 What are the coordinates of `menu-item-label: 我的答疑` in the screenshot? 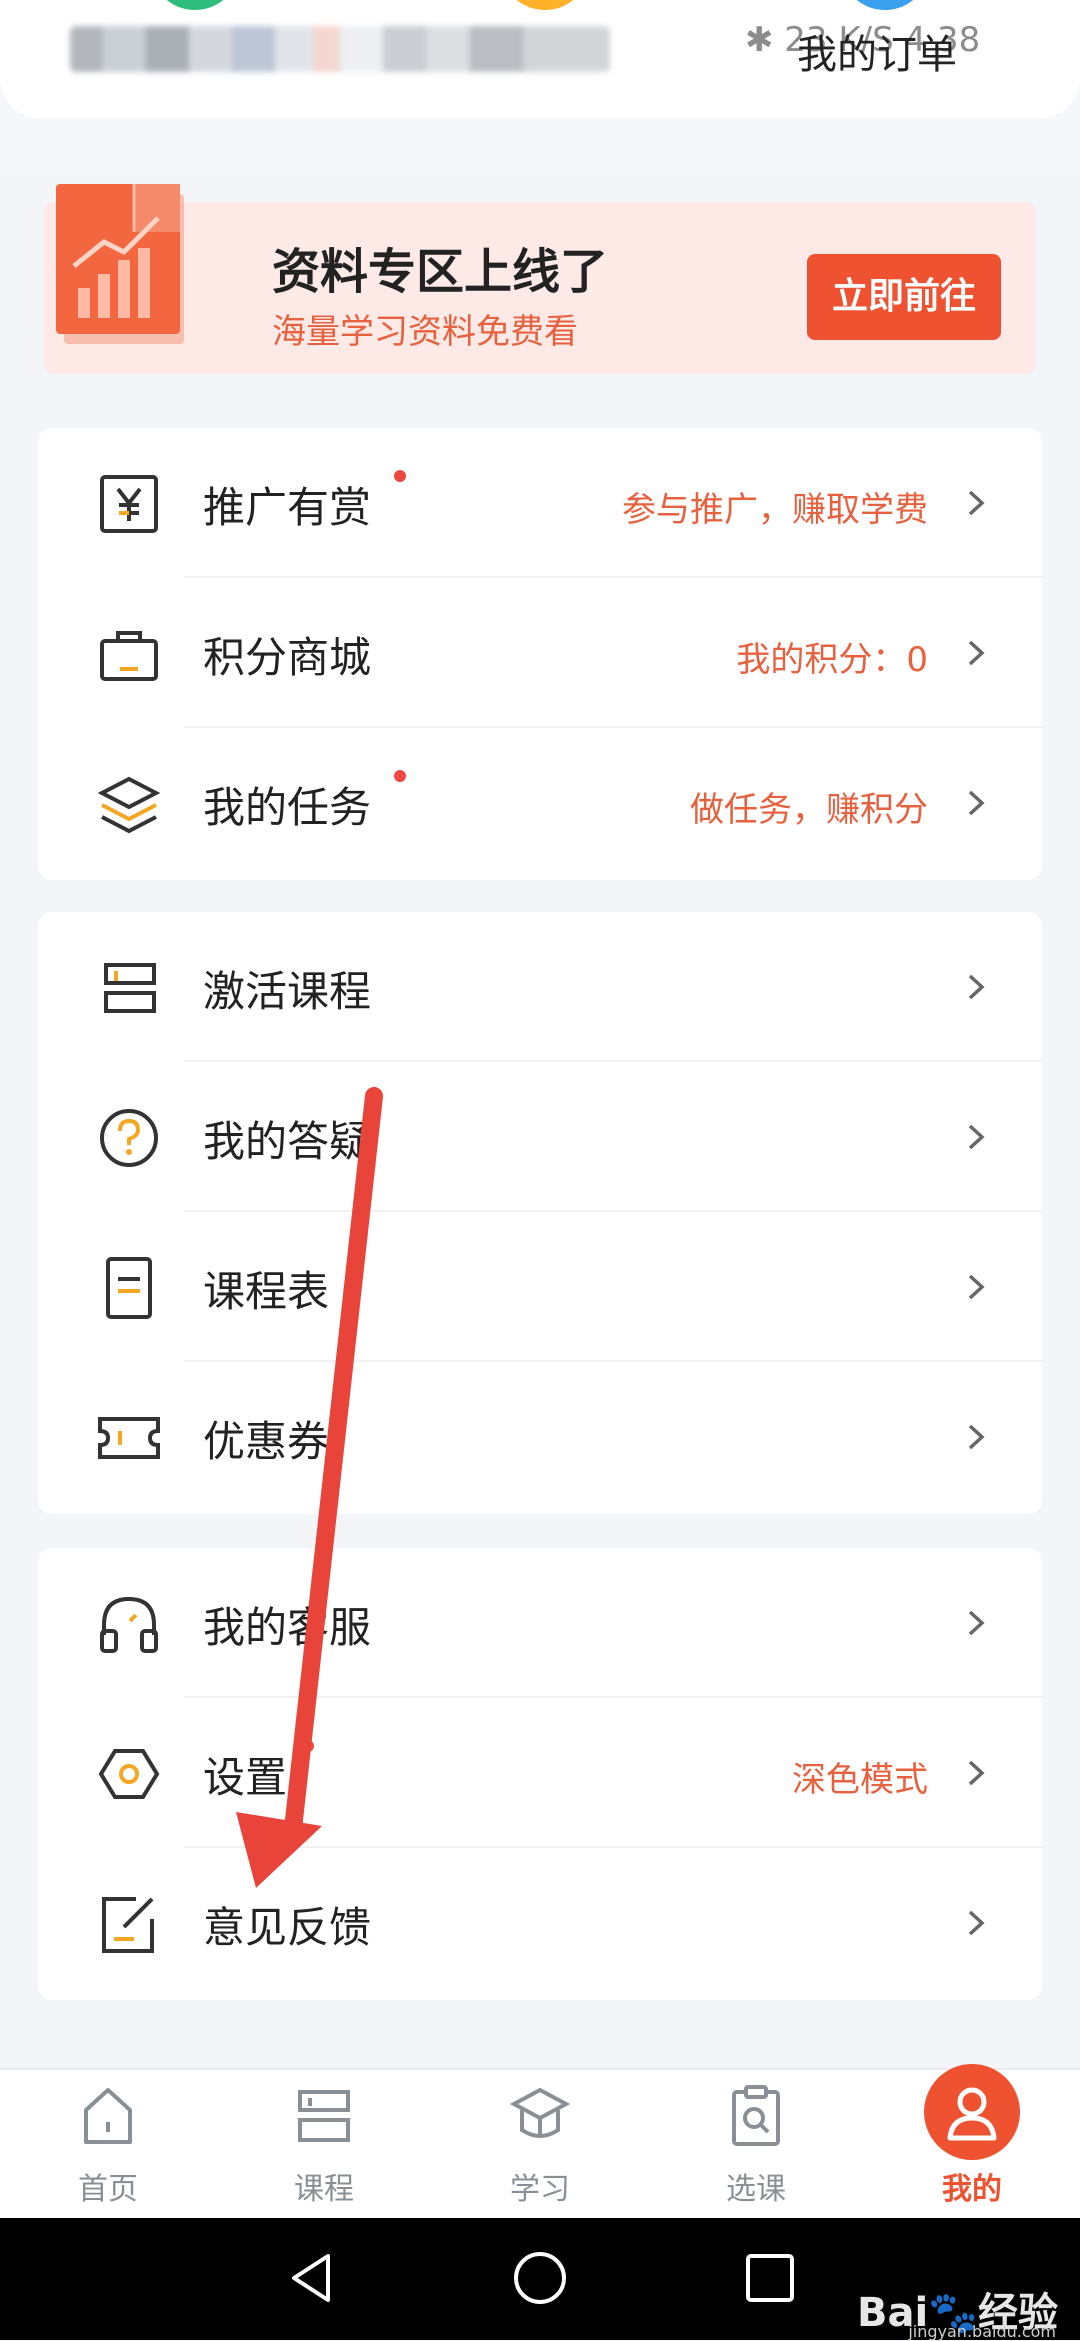 It's located at (287, 1141).